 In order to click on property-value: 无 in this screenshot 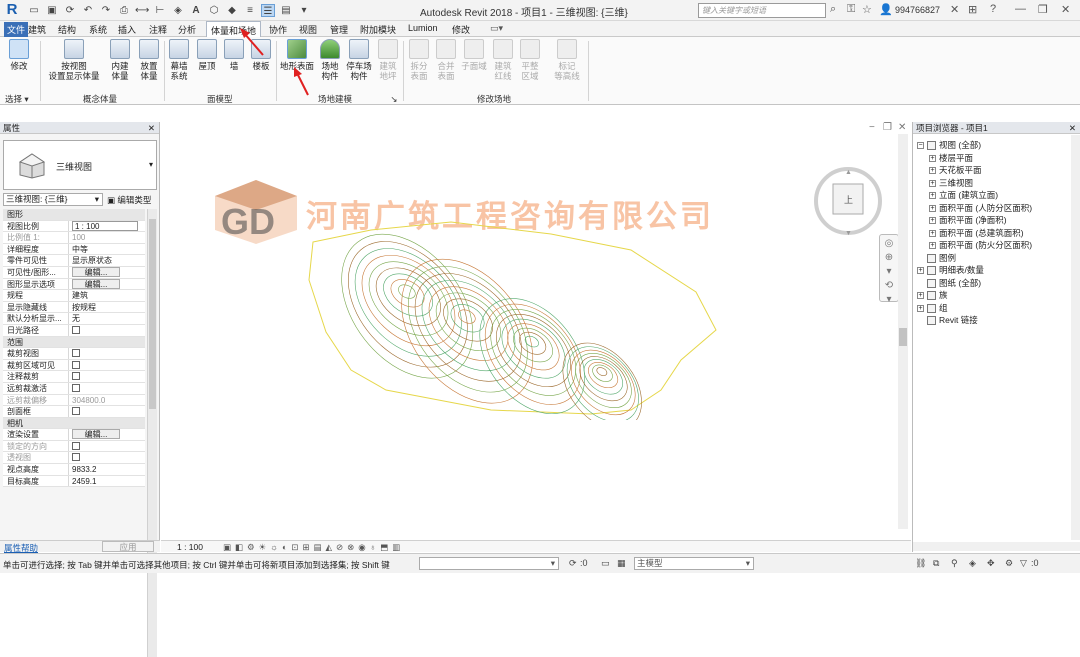, I will do `click(107, 318)`.